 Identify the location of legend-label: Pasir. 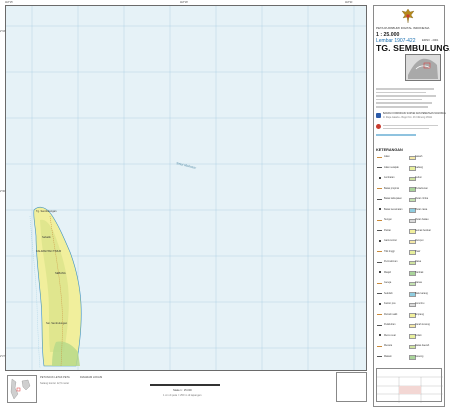
(418, 251).